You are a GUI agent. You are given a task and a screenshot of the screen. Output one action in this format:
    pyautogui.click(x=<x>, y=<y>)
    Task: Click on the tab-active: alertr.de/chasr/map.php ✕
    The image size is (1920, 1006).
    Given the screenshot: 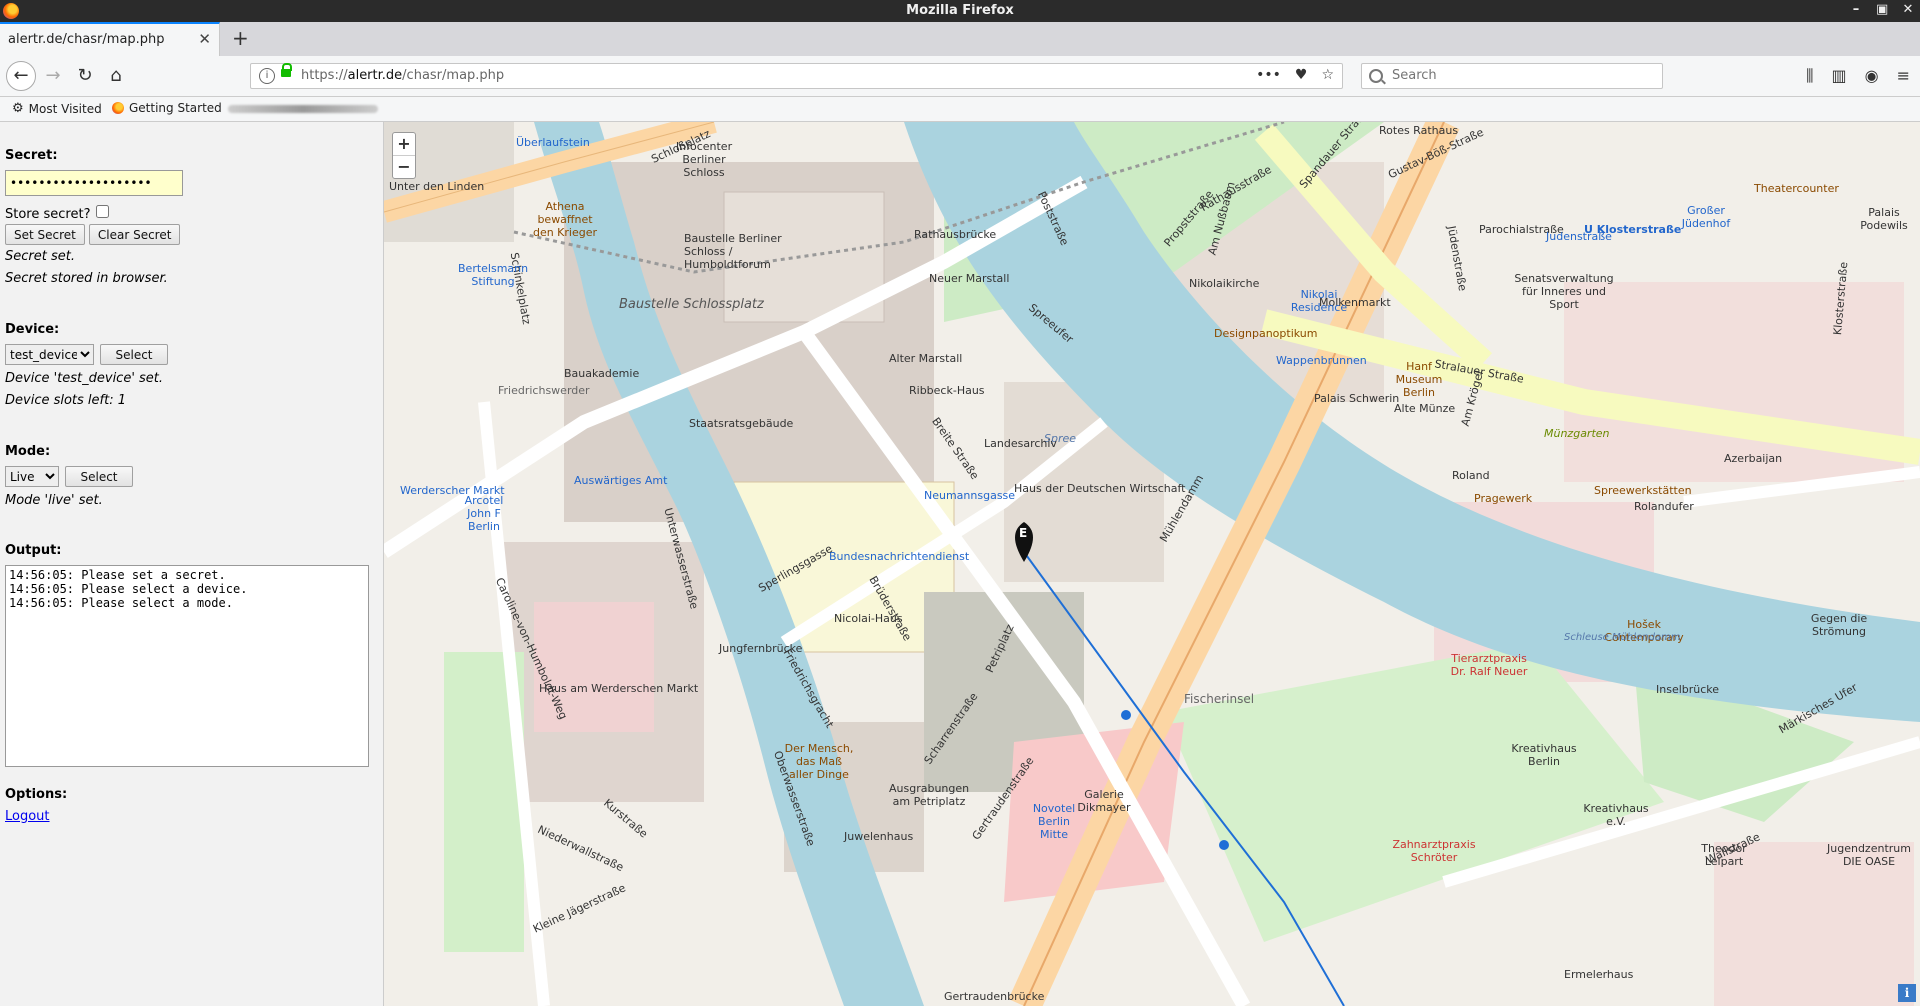 What is the action you would take?
    pyautogui.click(x=110, y=39)
    